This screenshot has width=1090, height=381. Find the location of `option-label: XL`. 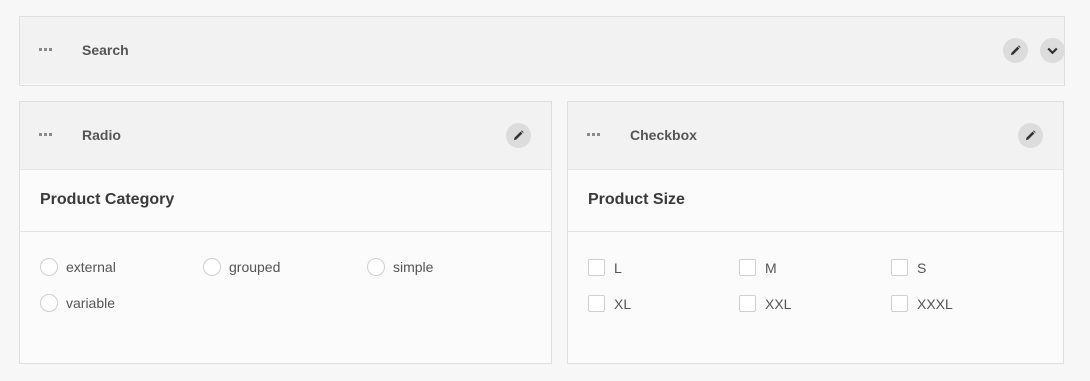

option-label: XL is located at coordinates (623, 303).